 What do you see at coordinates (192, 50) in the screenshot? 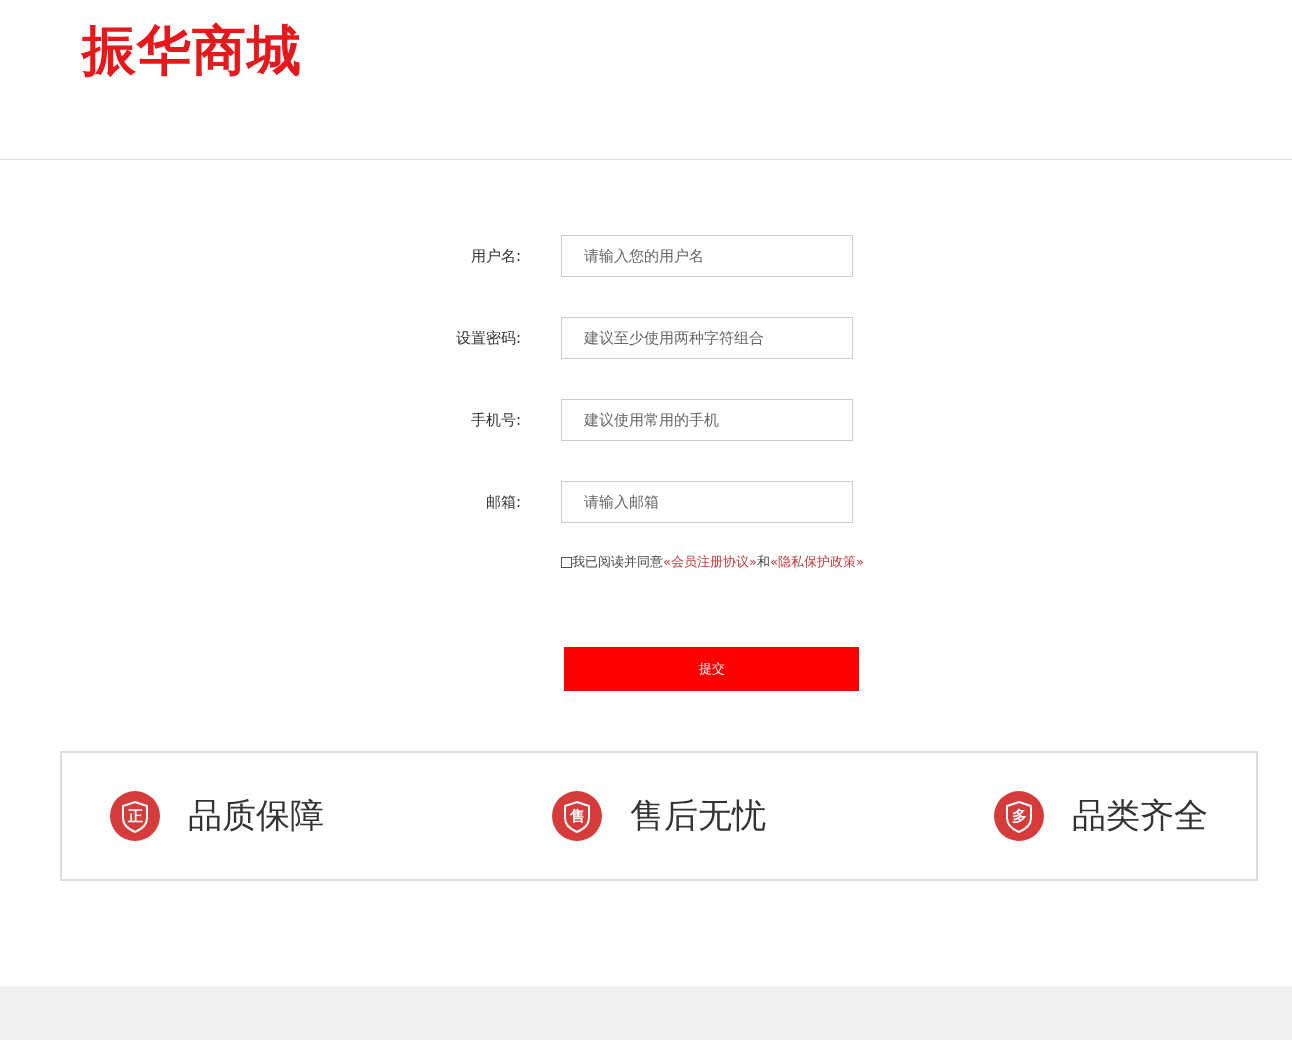
I see `logo: 振华商城` at bounding box center [192, 50].